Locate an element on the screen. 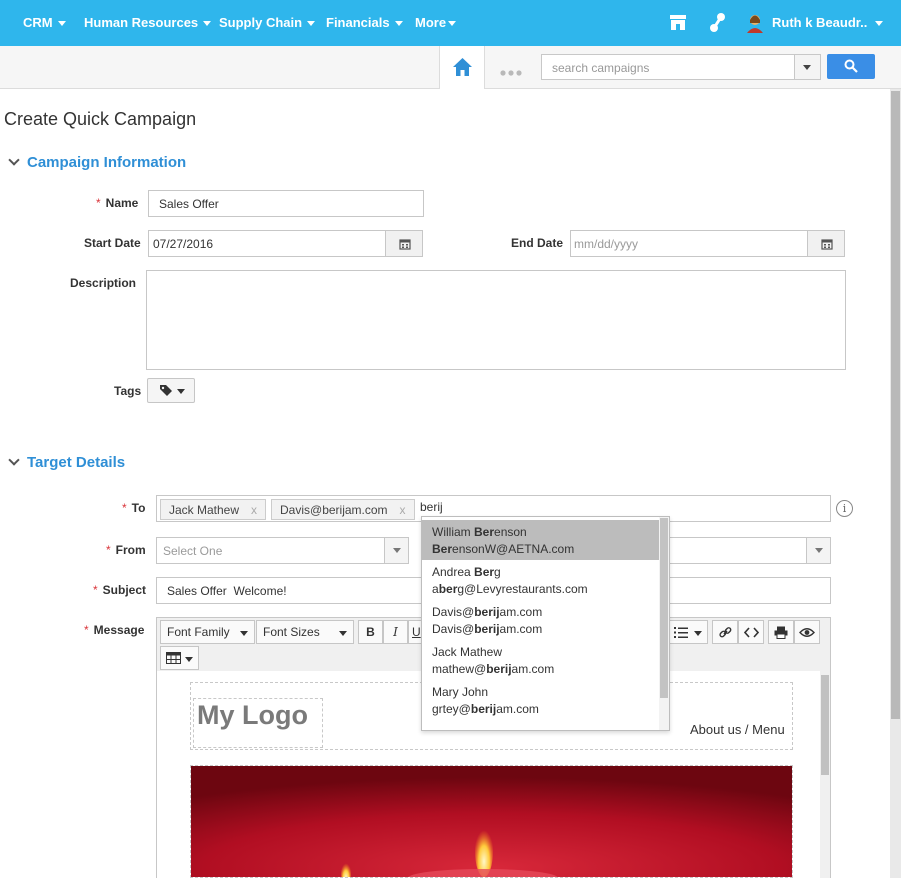  page-scrollbar is located at coordinates (895, 483).